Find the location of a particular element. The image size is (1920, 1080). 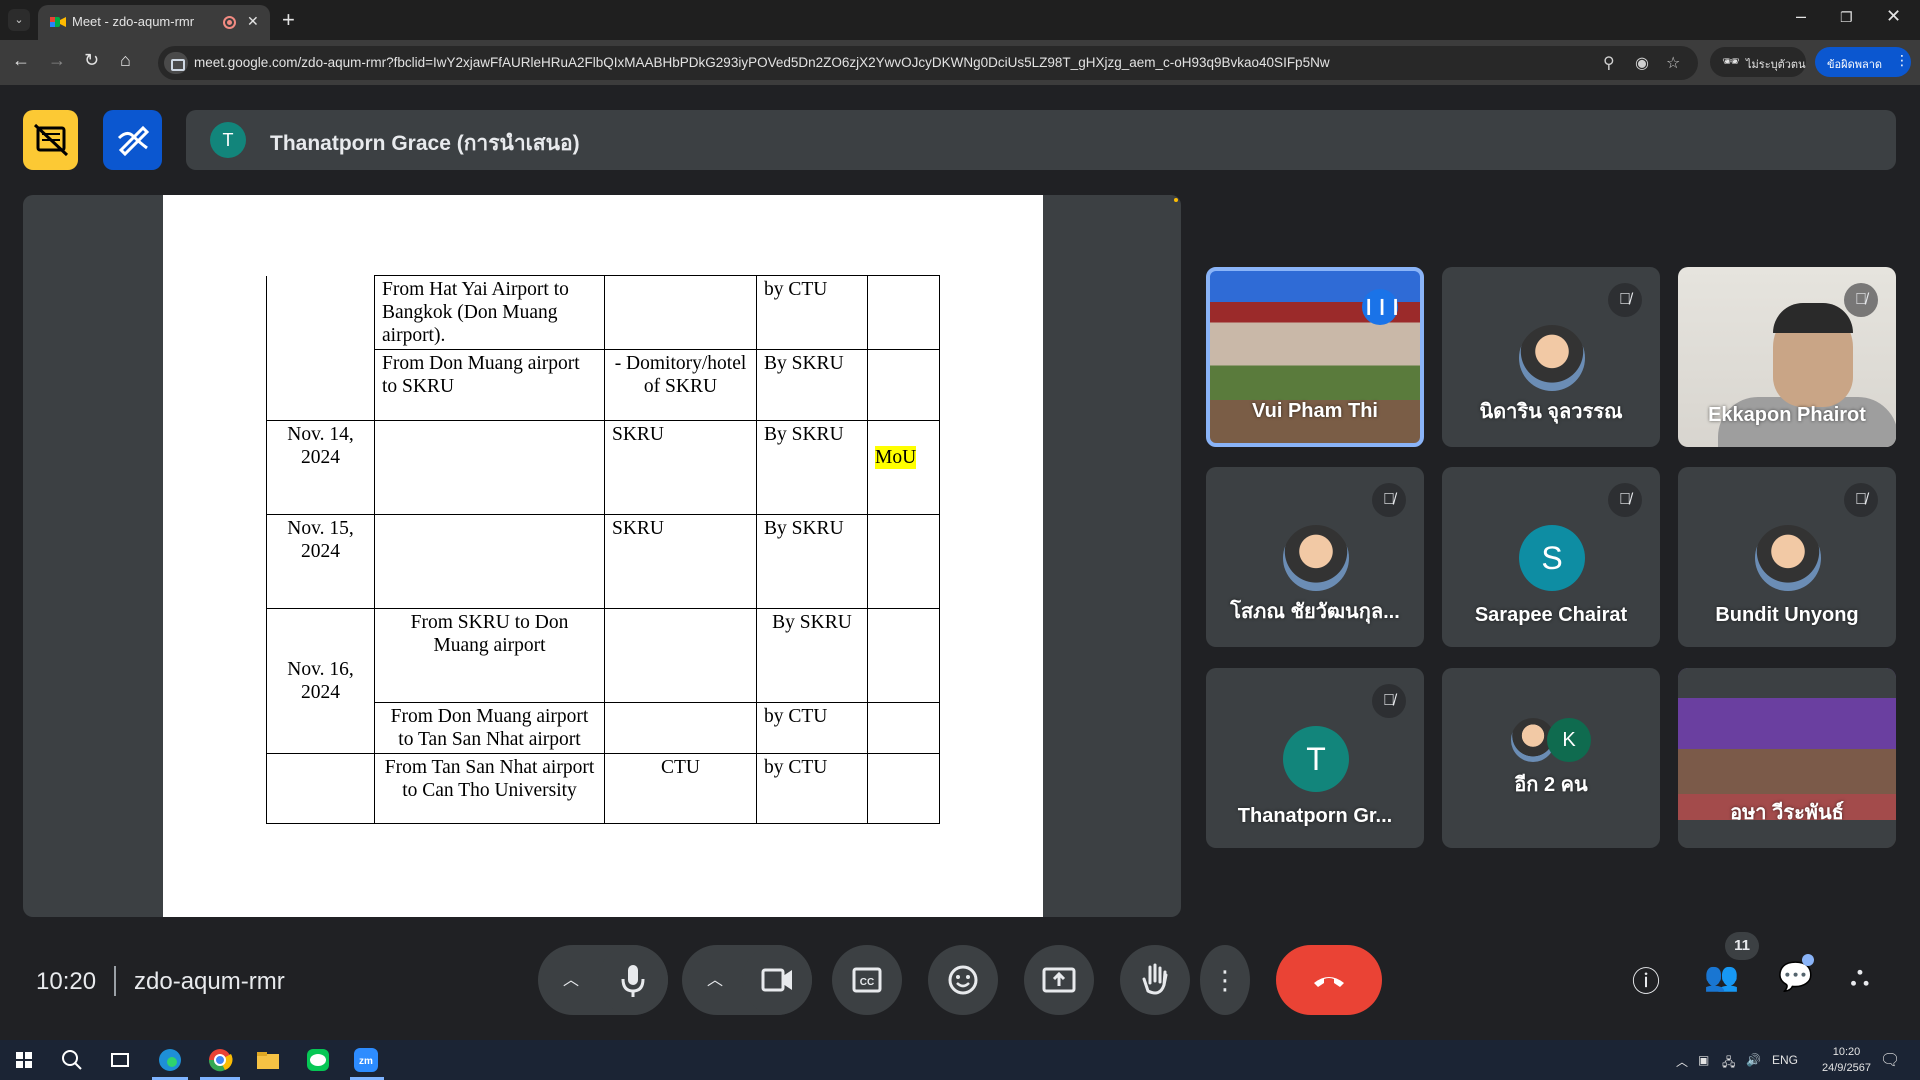

minimize-icon: – is located at coordinates (1801, 16).